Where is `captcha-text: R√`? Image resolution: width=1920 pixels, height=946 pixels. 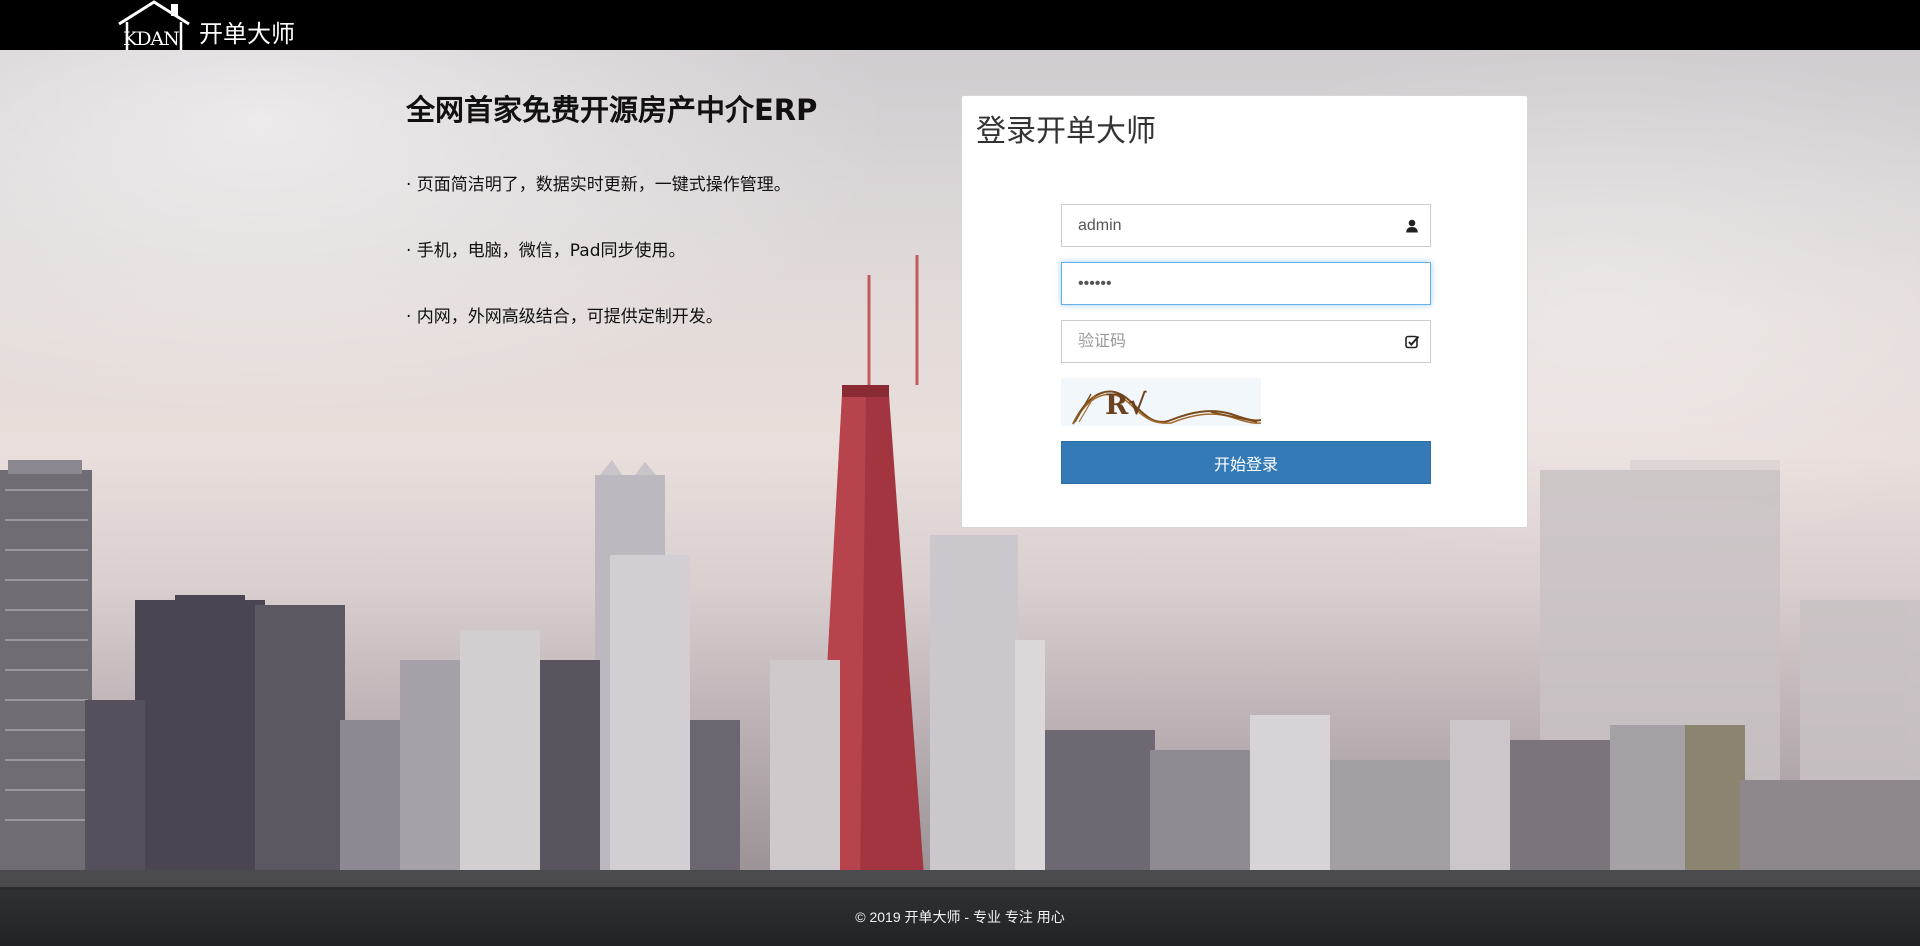 captcha-text: R√ is located at coordinates (1126, 404).